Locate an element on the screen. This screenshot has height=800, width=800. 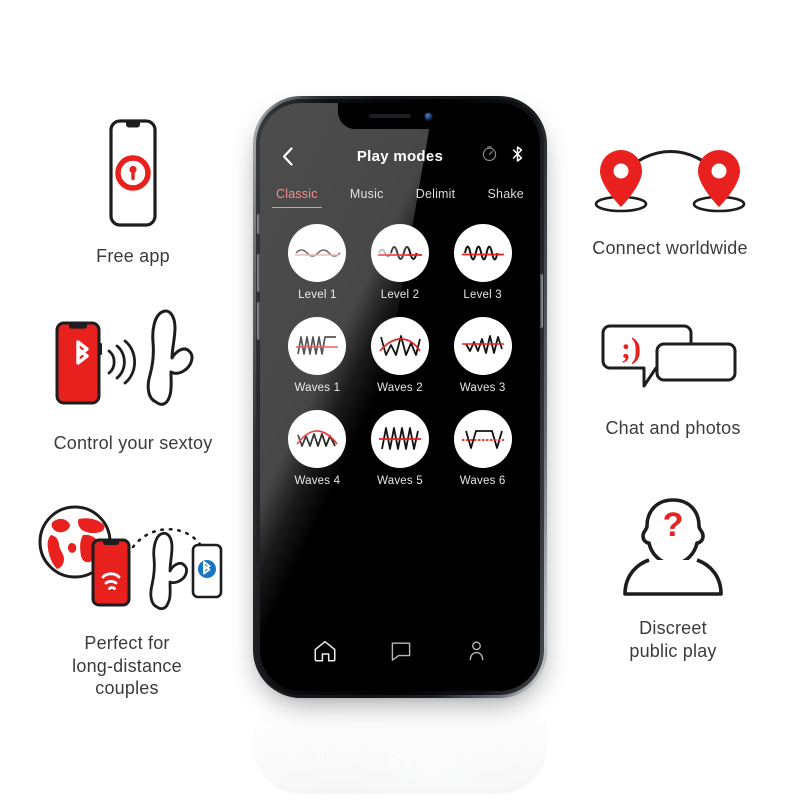
mode-waves-6: Waves 6 is located at coordinates (482, 448).